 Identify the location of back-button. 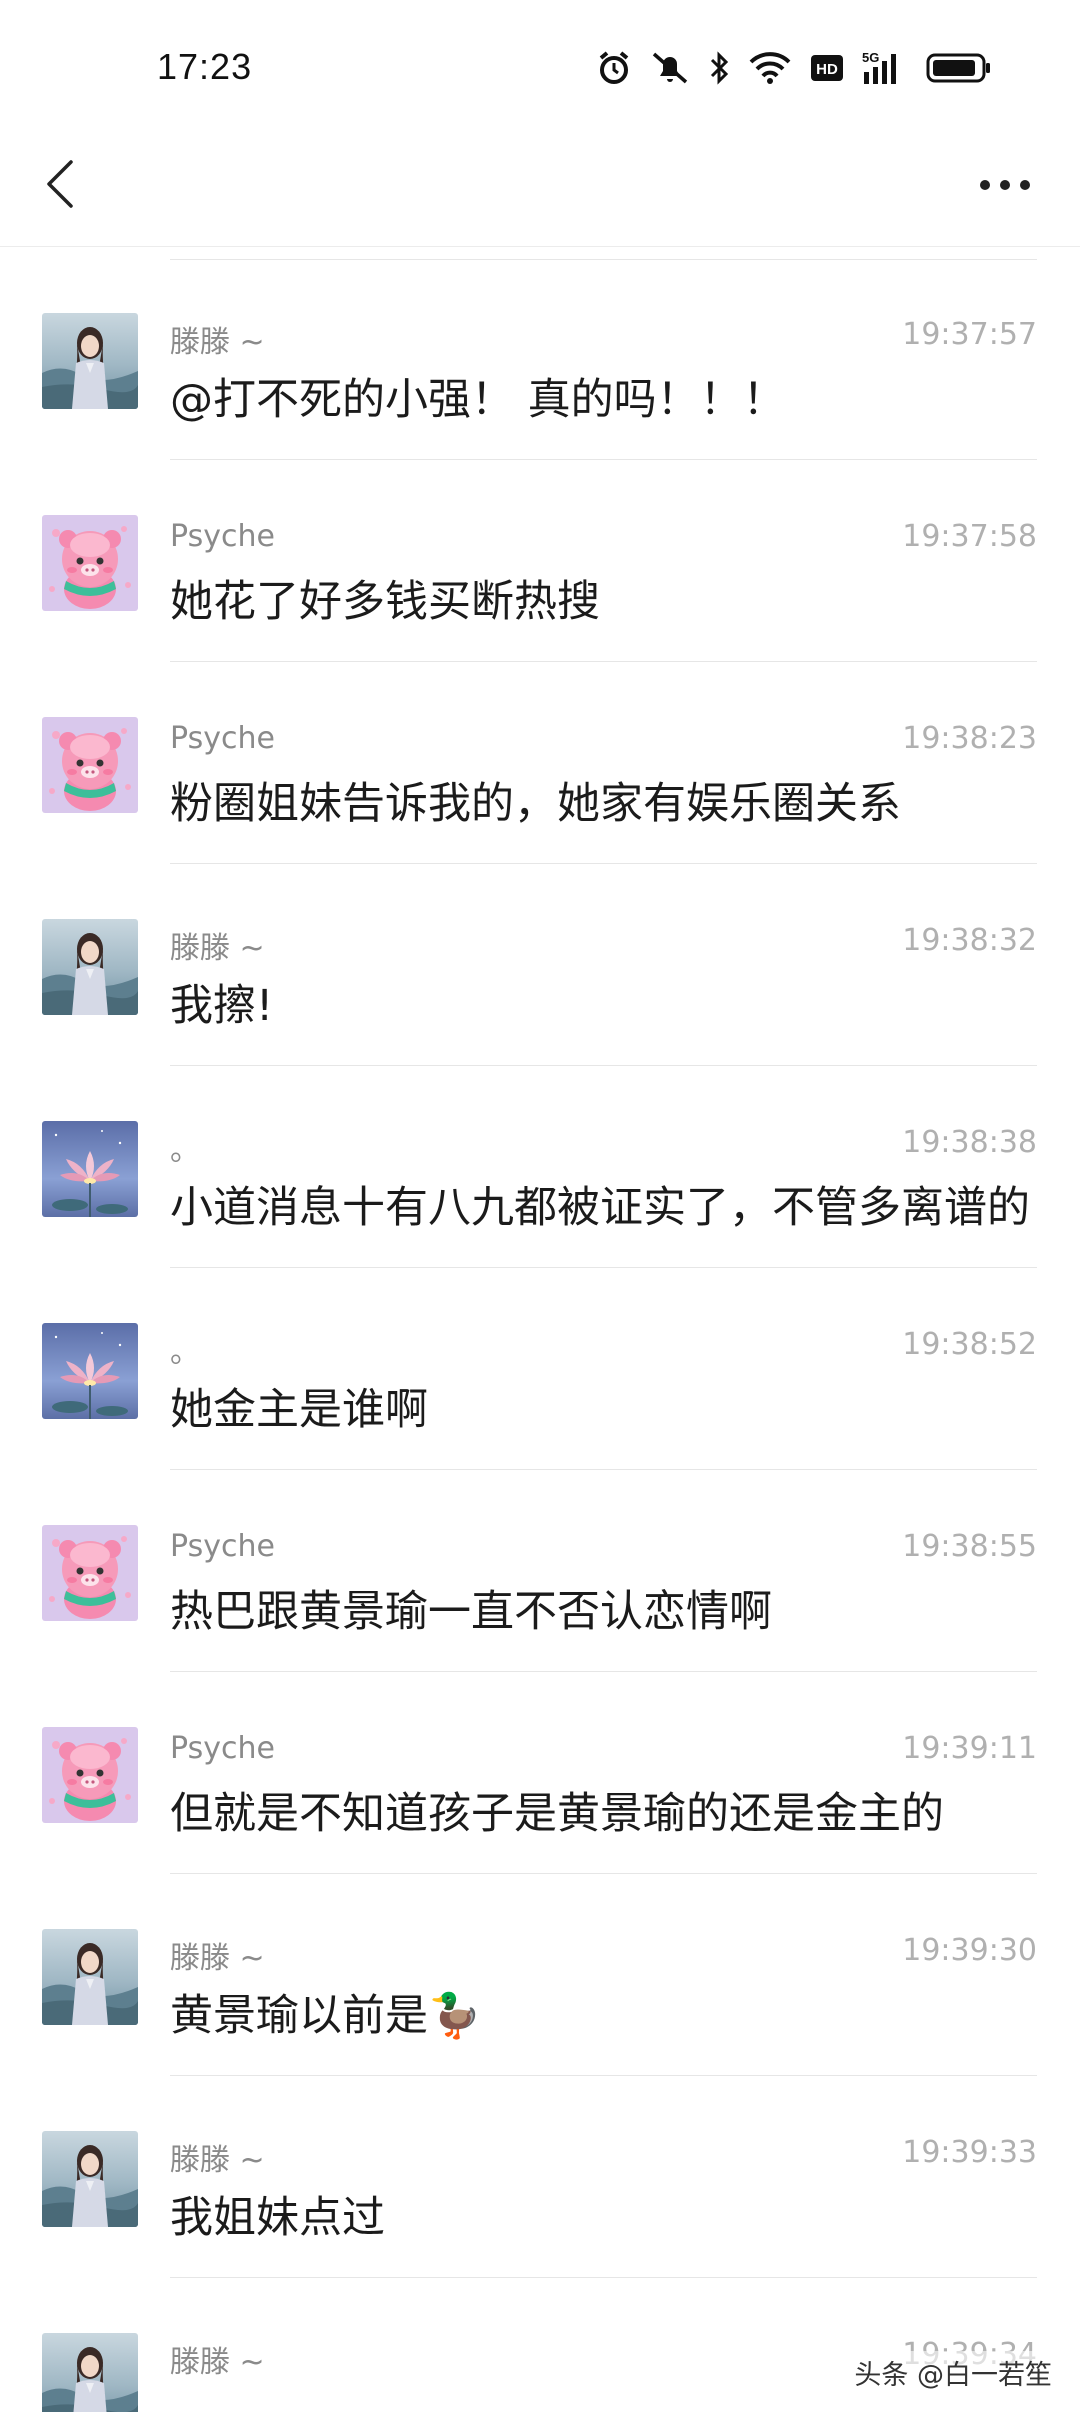
(60, 186).